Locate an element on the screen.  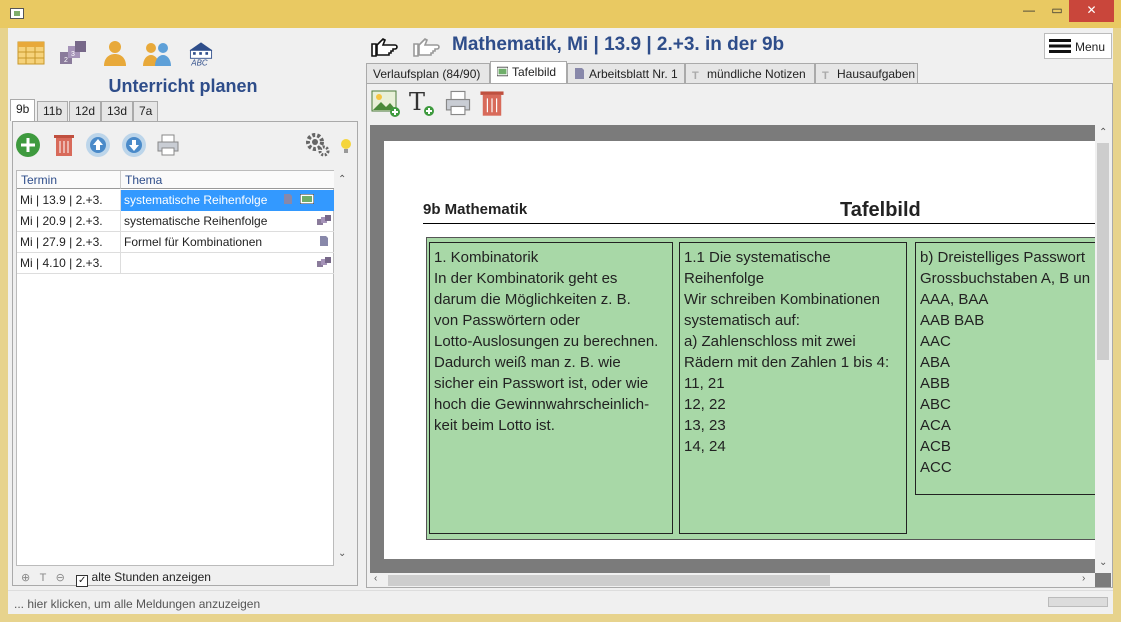
progress-bar is located at coordinates (1078, 602).